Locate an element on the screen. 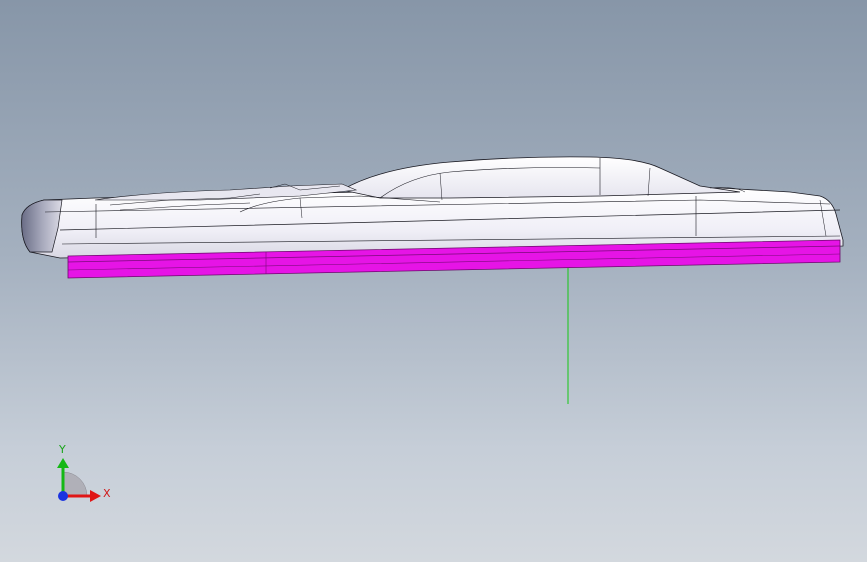  view-triad is located at coordinates (79, 480).